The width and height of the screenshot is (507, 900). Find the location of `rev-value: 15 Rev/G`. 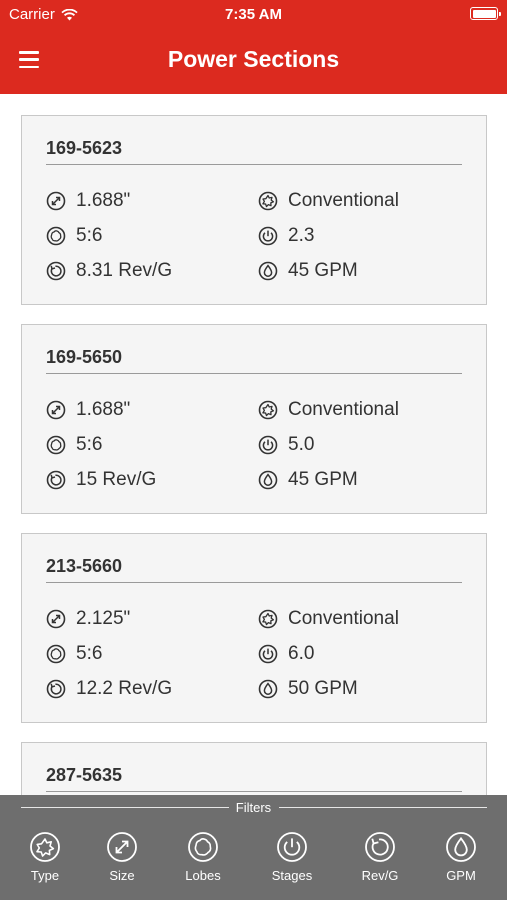

rev-value: 15 Rev/G is located at coordinates (116, 479).